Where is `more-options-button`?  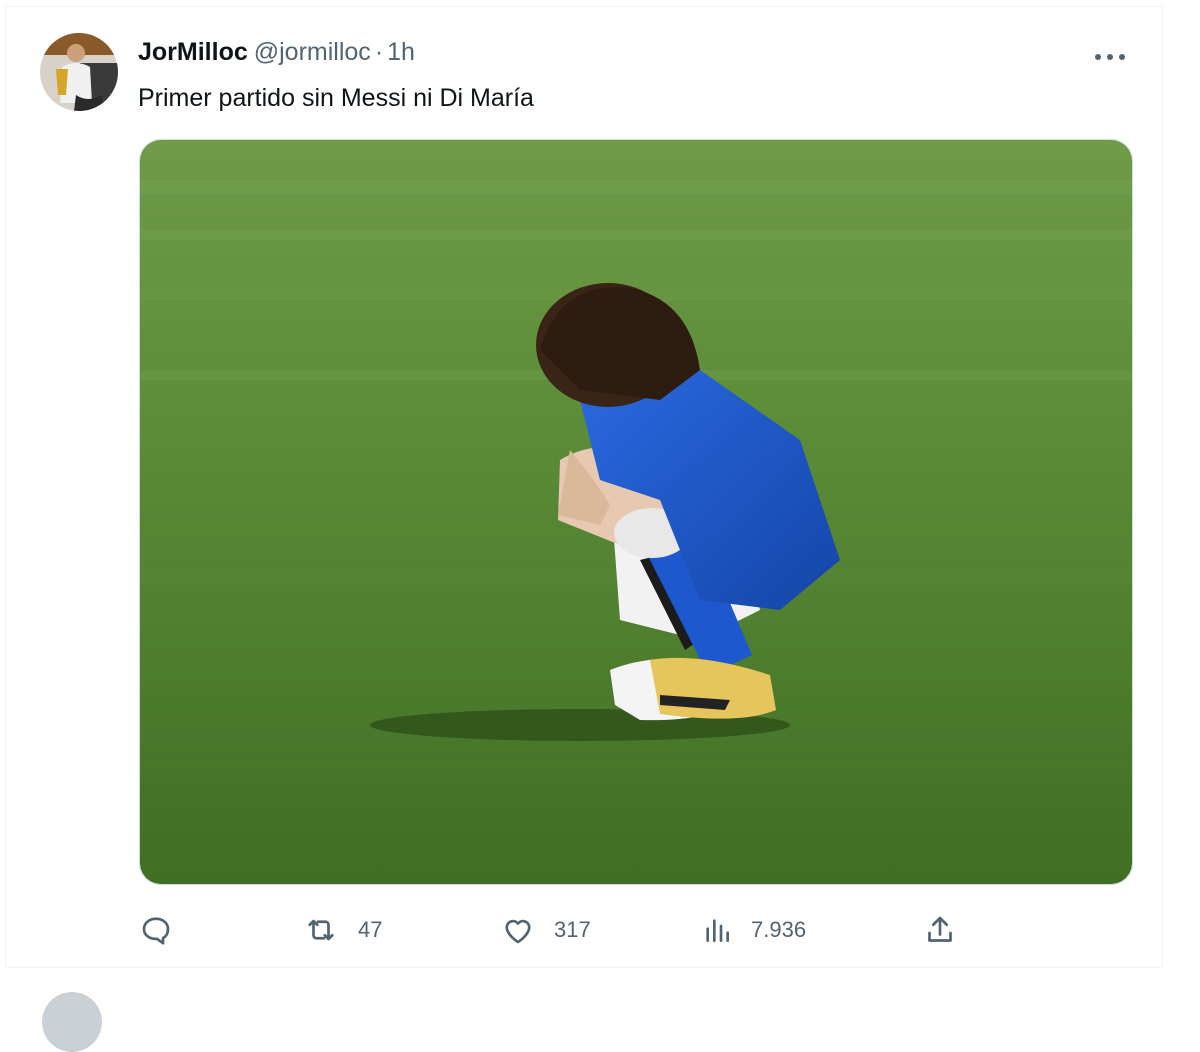 more-options-button is located at coordinates (1110, 57).